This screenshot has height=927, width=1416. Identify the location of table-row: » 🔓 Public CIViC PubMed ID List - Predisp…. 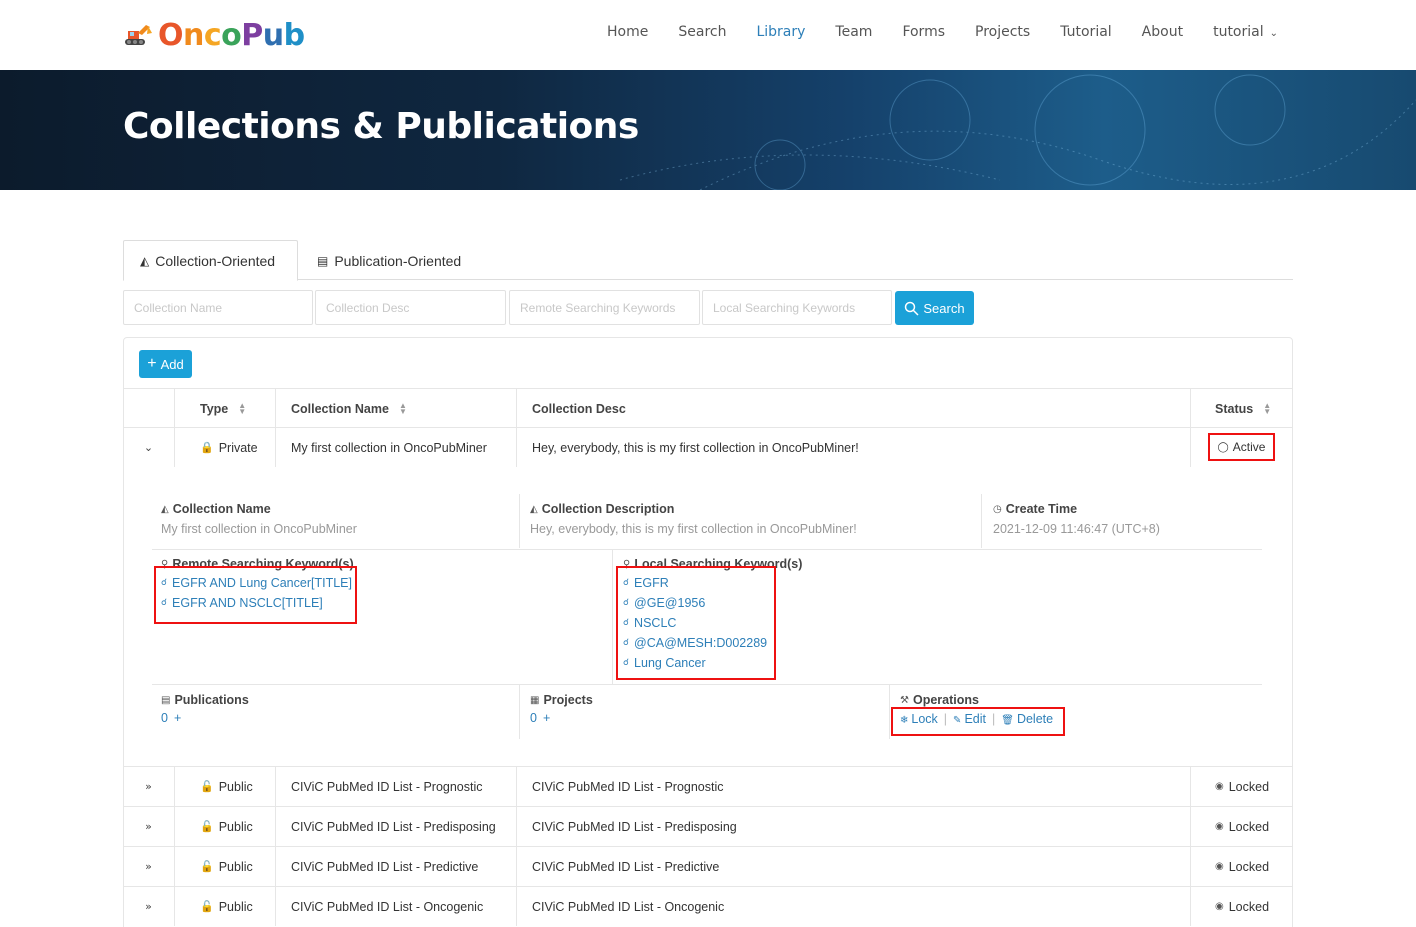
(708, 826).